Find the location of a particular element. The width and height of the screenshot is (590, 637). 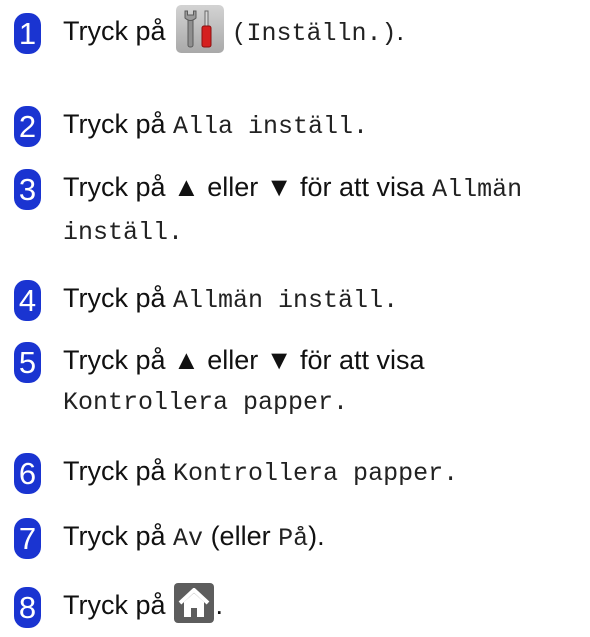

step-code: Av is located at coordinates (188, 538).